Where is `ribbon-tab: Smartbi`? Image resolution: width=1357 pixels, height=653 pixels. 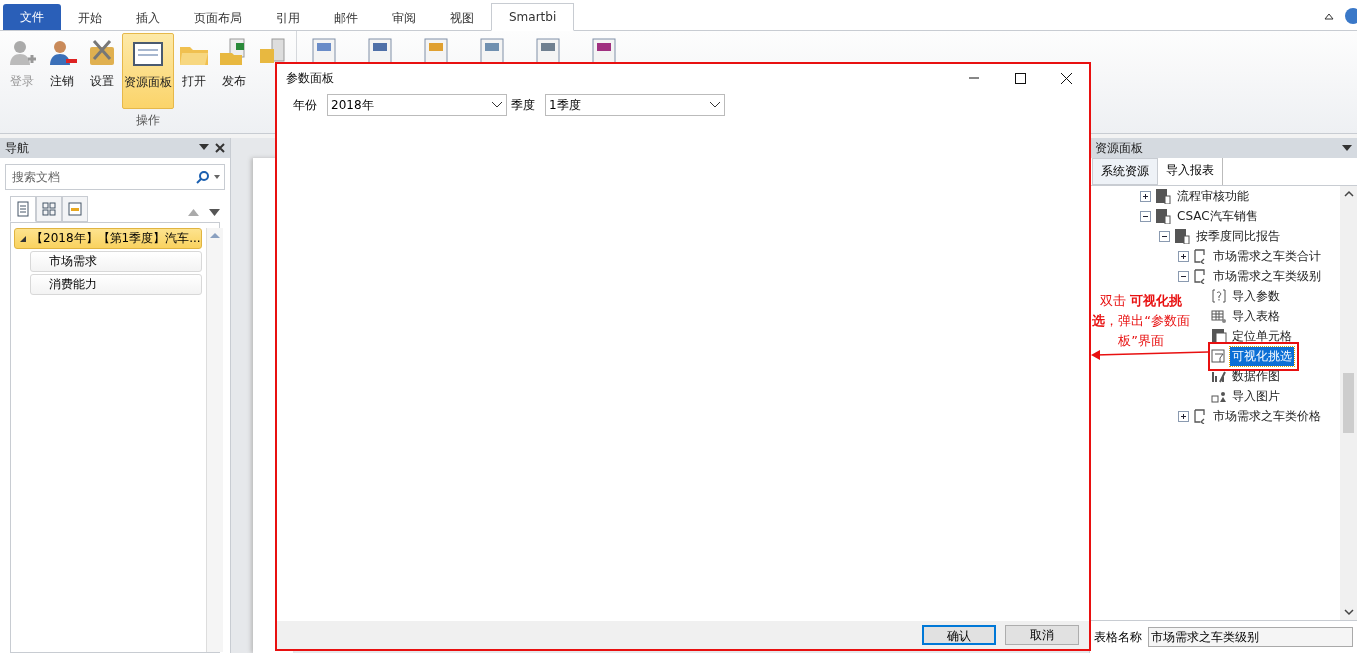 ribbon-tab: Smartbi is located at coordinates (533, 17).